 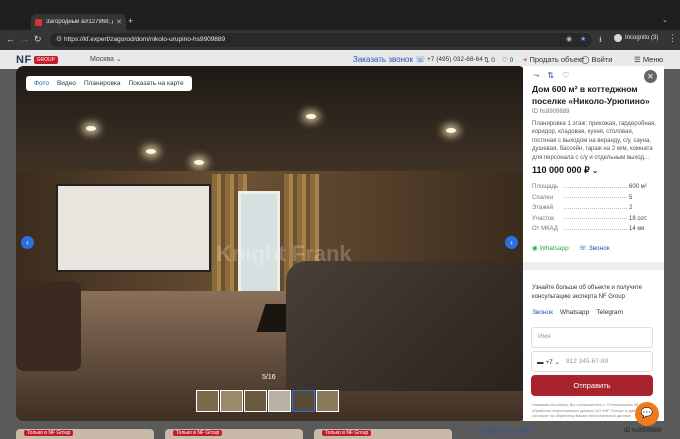 What do you see at coordinates (574, 312) in the screenshot?
I see `form-tab-whatsapp: Whatsapp` at bounding box center [574, 312].